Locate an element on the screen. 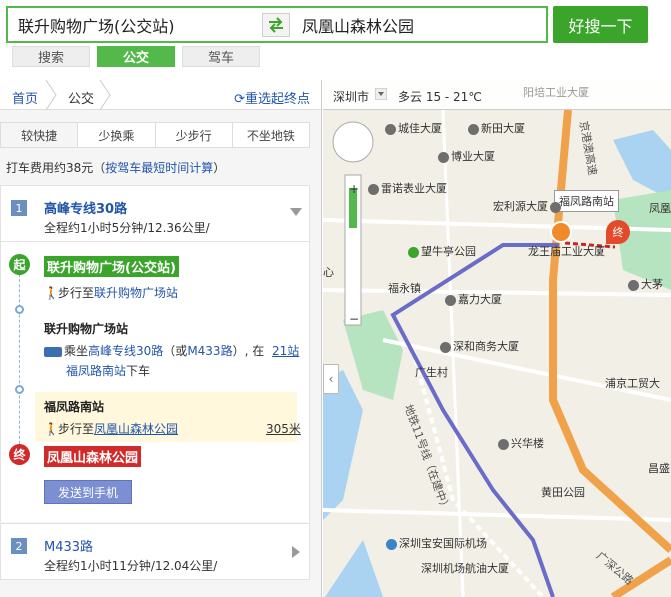  search-button: 好搜一下 is located at coordinates (600, 24).